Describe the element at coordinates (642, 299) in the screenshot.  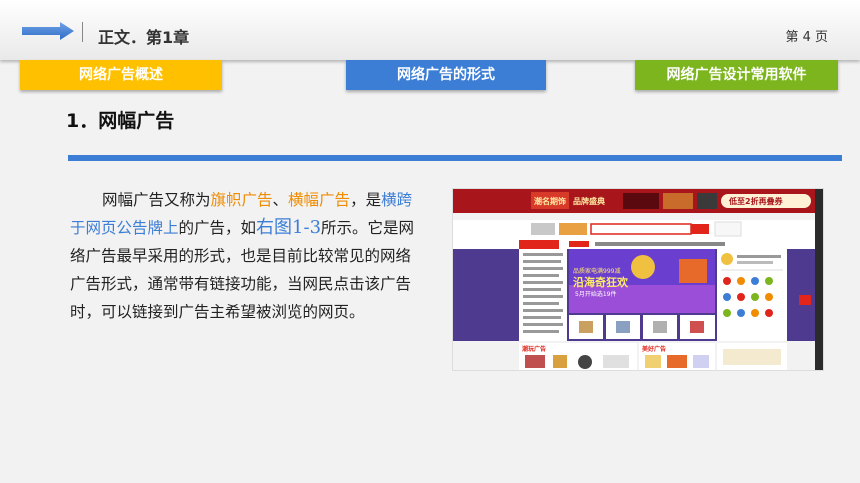
I see `hero-banner-lower` at that location.